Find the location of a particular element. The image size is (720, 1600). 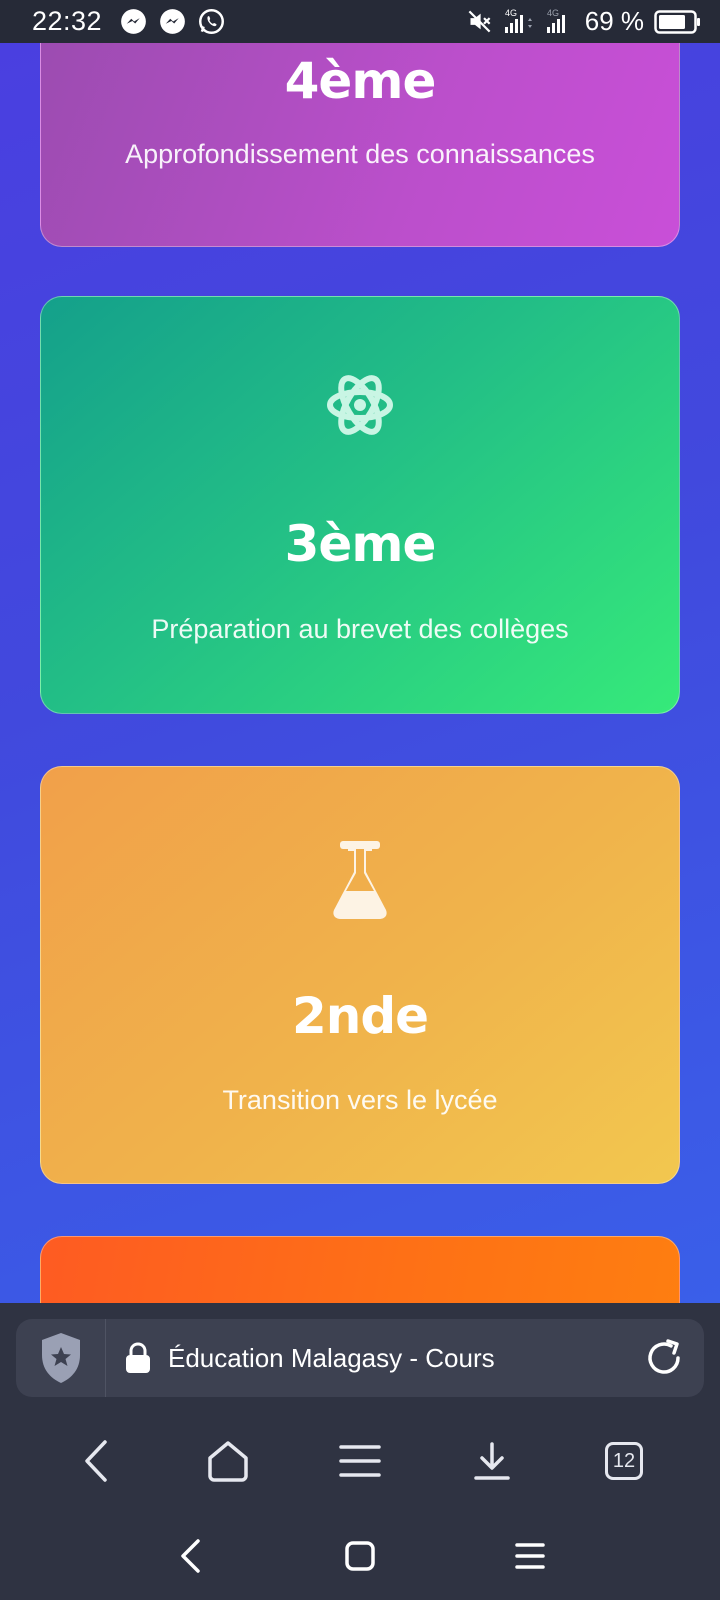

flask-icon is located at coordinates (360, 880).